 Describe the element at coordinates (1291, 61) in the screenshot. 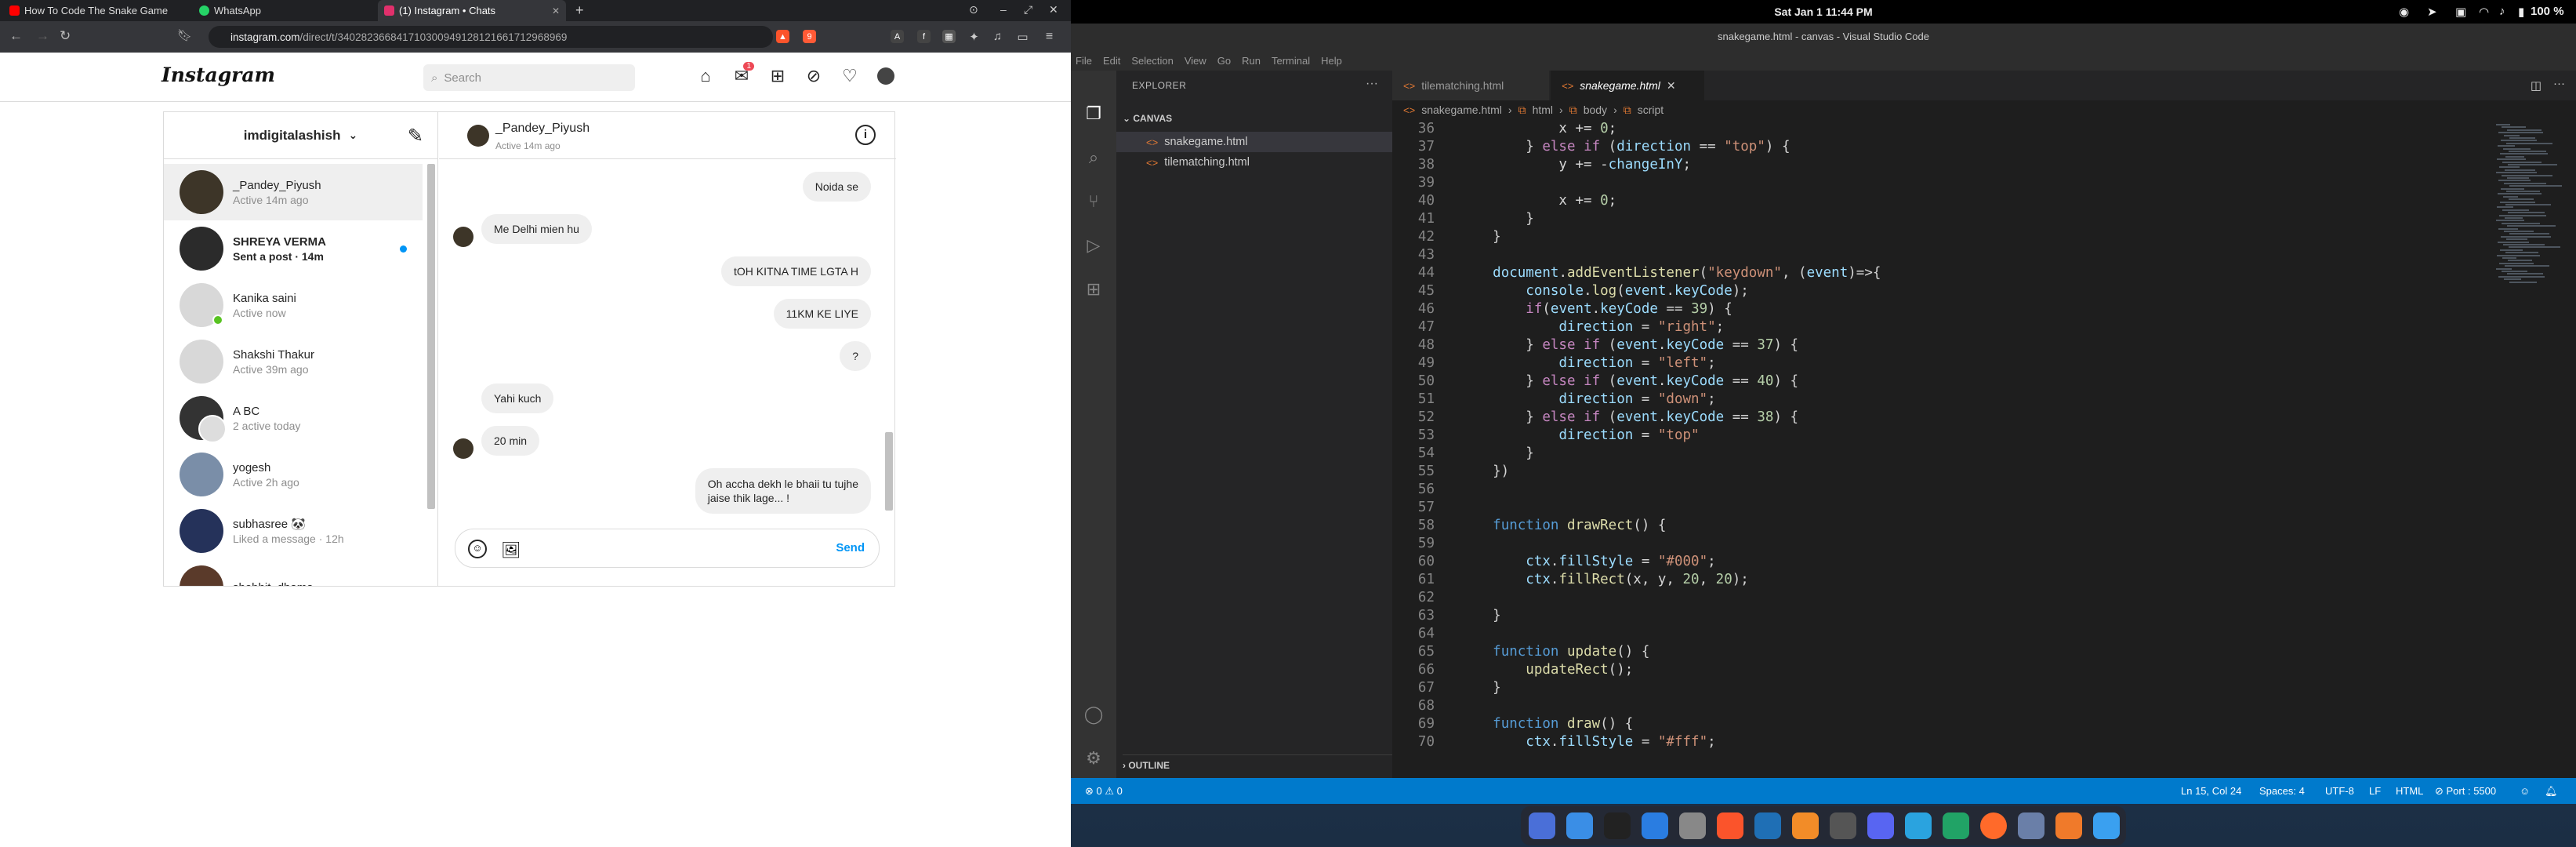

I see `menu-terminal: Terminal` at that location.